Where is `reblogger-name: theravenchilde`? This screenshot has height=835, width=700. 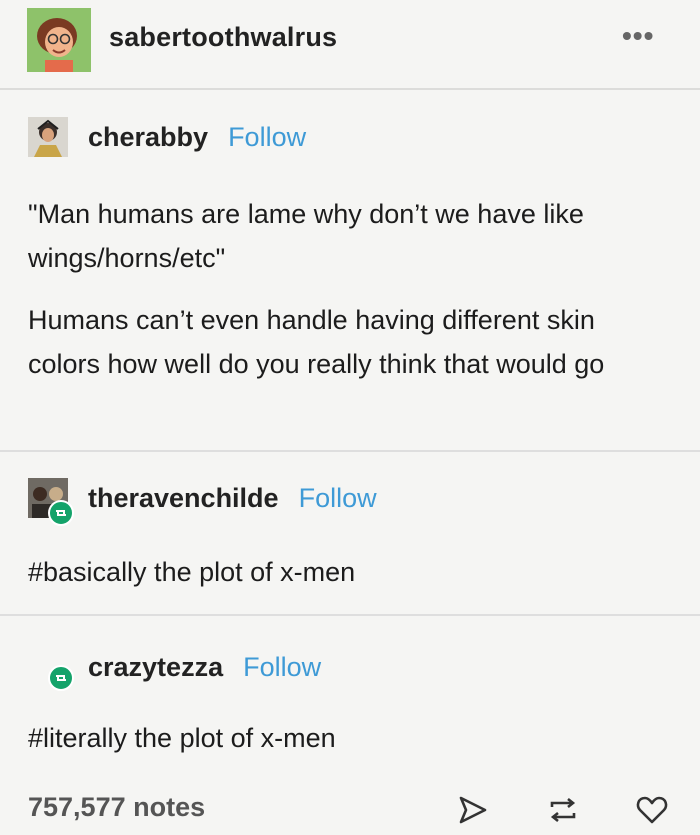
reblogger-name: theravenchilde is located at coordinates (183, 498).